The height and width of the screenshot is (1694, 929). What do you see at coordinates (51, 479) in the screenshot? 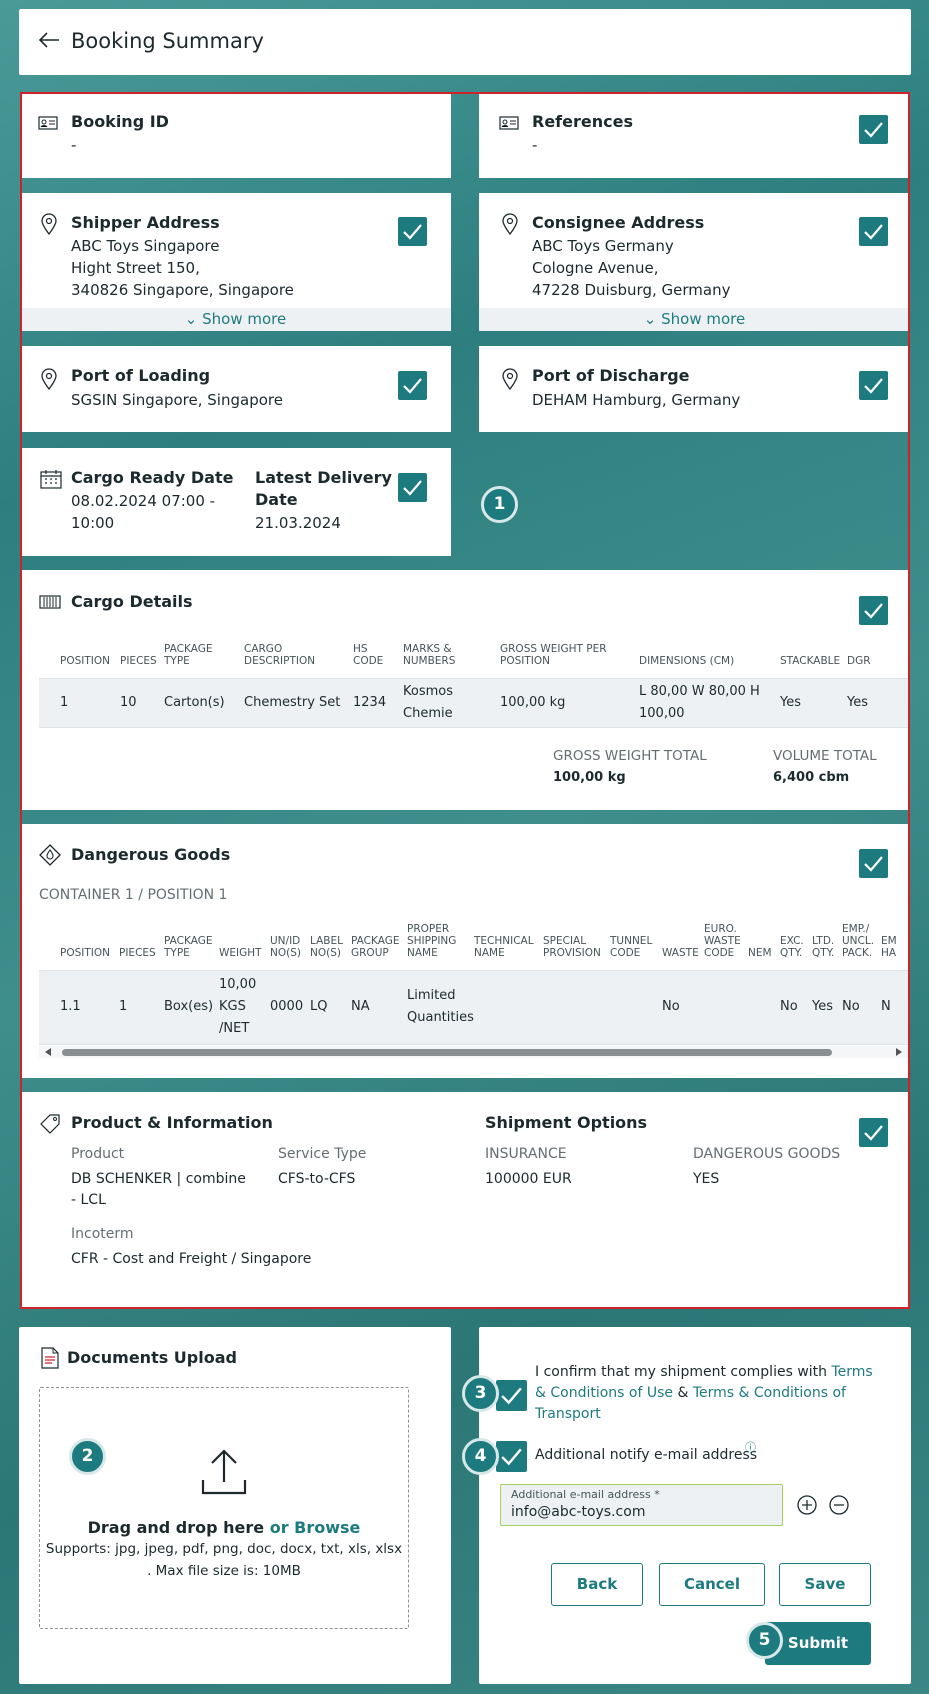
I see `calendar-icon` at bounding box center [51, 479].